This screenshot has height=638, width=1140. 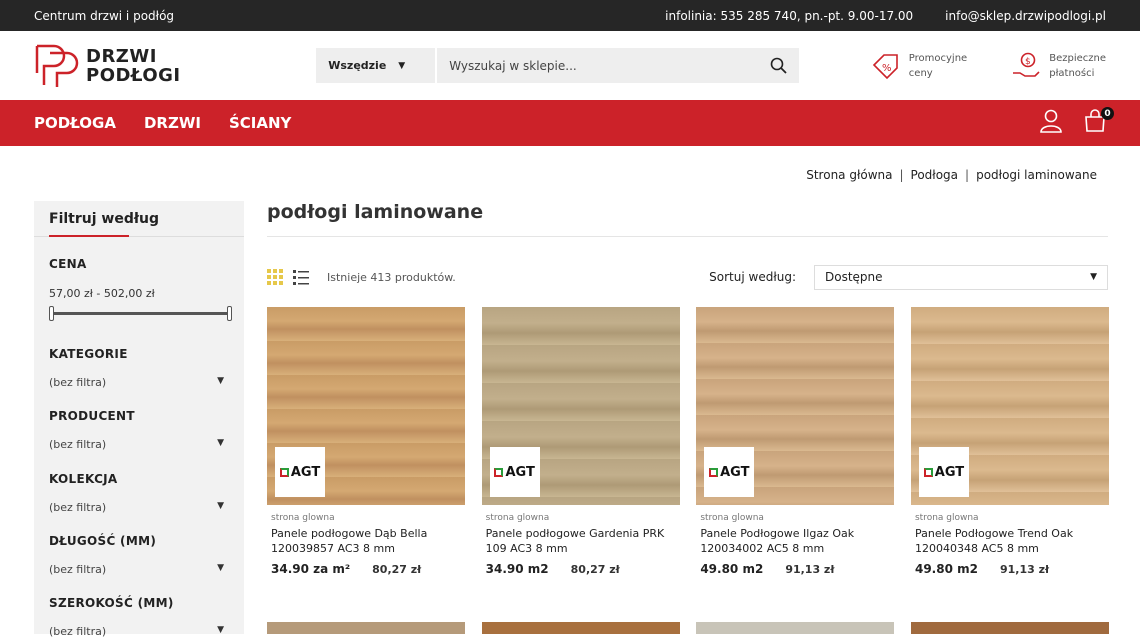 What do you see at coordinates (552, 569) in the screenshot?
I see `product-price: 34.90 m2 80,27 zł` at bounding box center [552, 569].